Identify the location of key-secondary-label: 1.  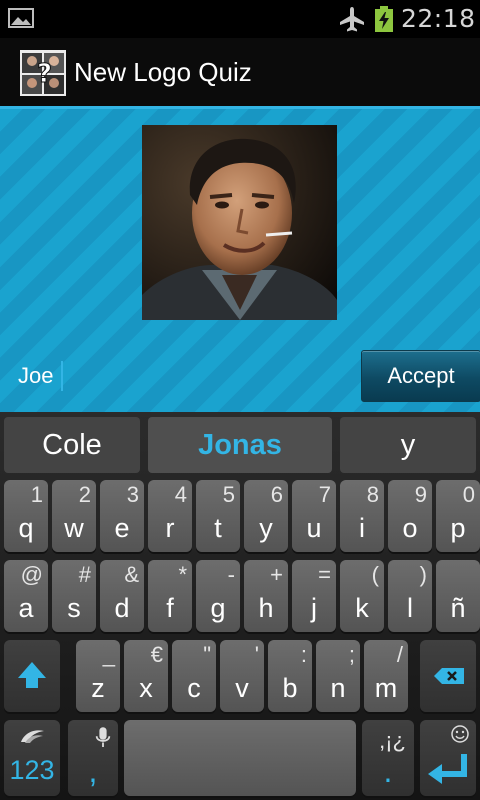
(36, 494).